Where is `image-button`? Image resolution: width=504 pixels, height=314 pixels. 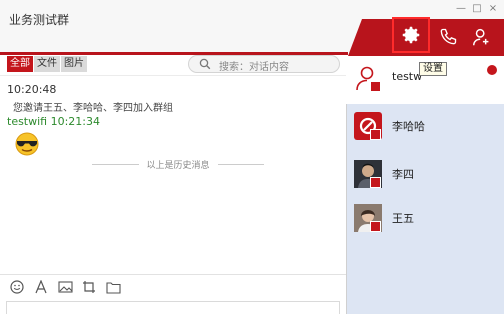
image-button is located at coordinates (65, 287).